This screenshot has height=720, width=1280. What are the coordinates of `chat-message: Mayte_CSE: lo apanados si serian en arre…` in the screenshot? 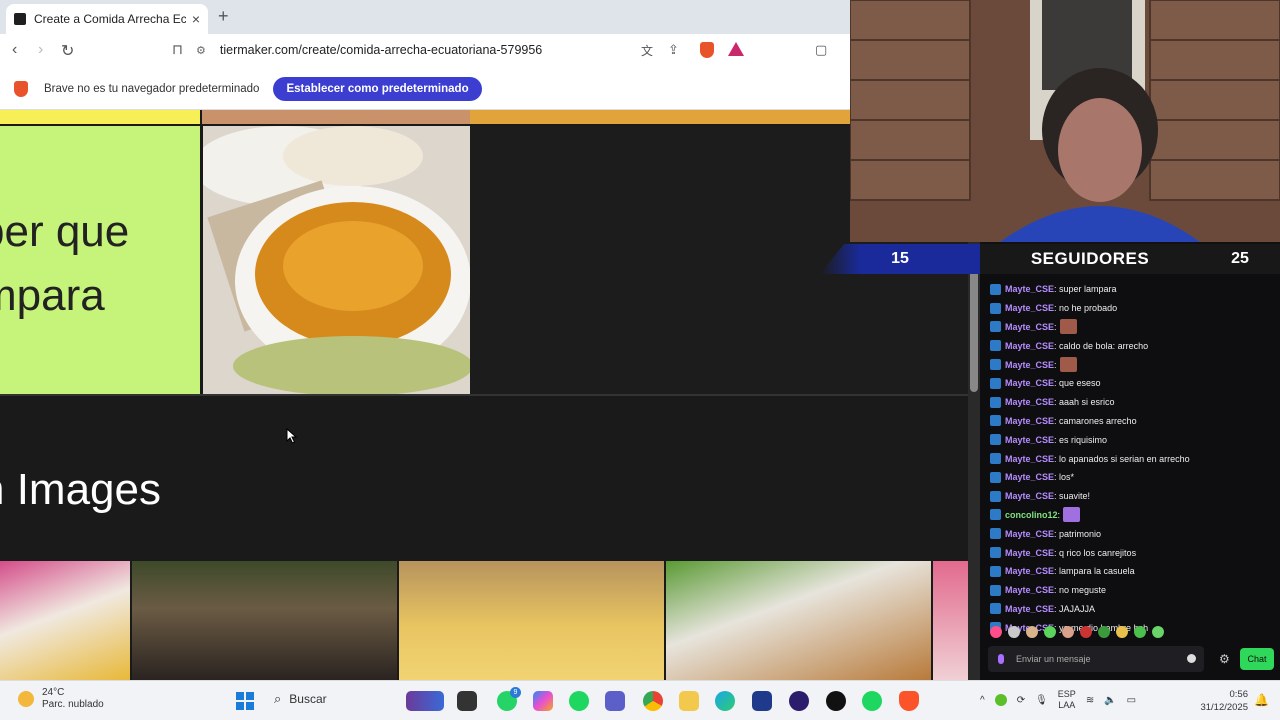 It's located at (1135, 458).